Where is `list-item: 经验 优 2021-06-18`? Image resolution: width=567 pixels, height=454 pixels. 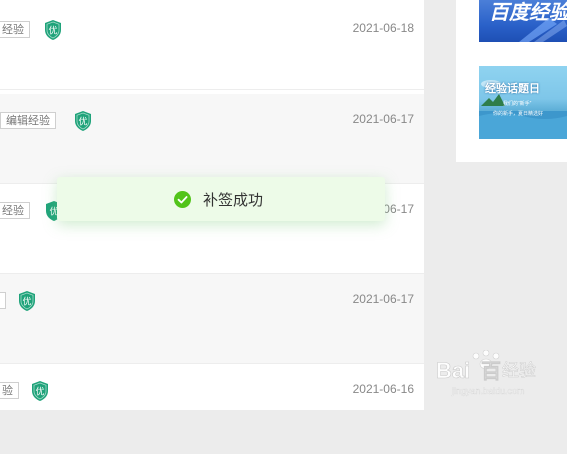
list-item: 经验 优 2021-06-18 is located at coordinates (212, 45).